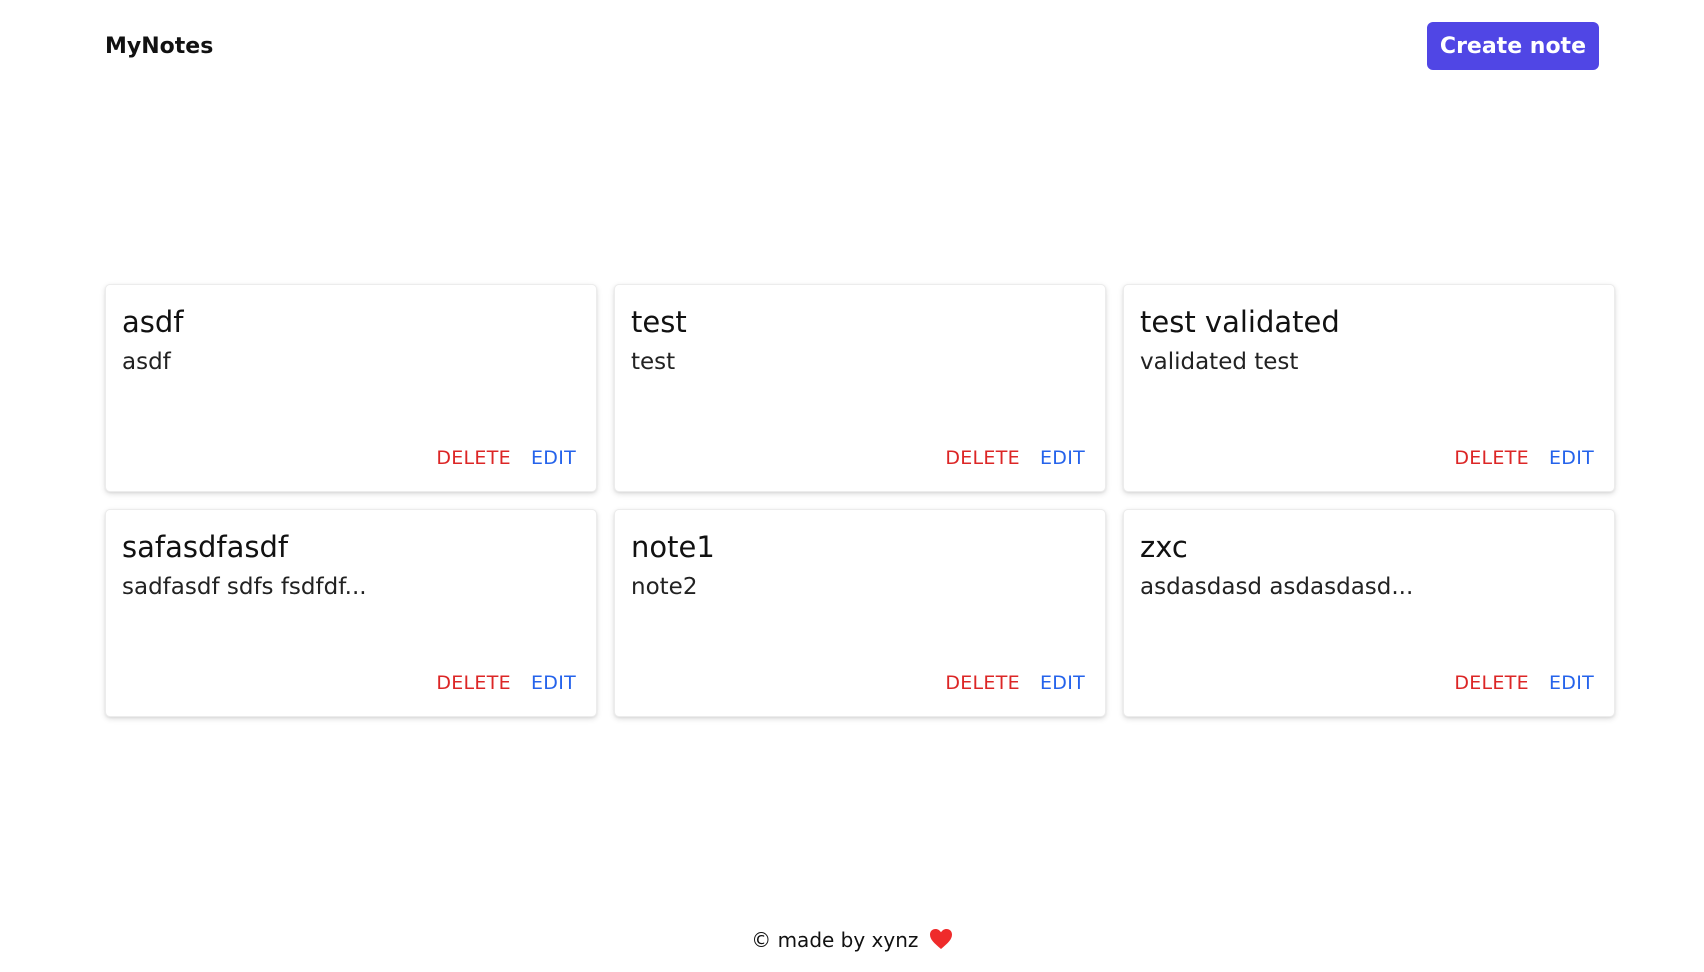  Describe the element at coordinates (1240, 322) in the screenshot. I see `note-title: test validated` at that location.